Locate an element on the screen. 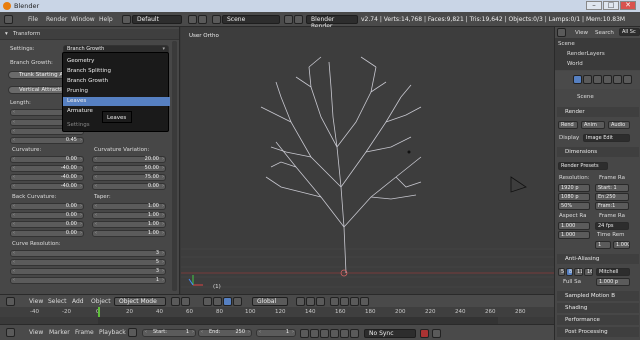 Image resolution: width=640 pixels, height=340 pixels. play-reverse-icon is located at coordinates (324, 333).